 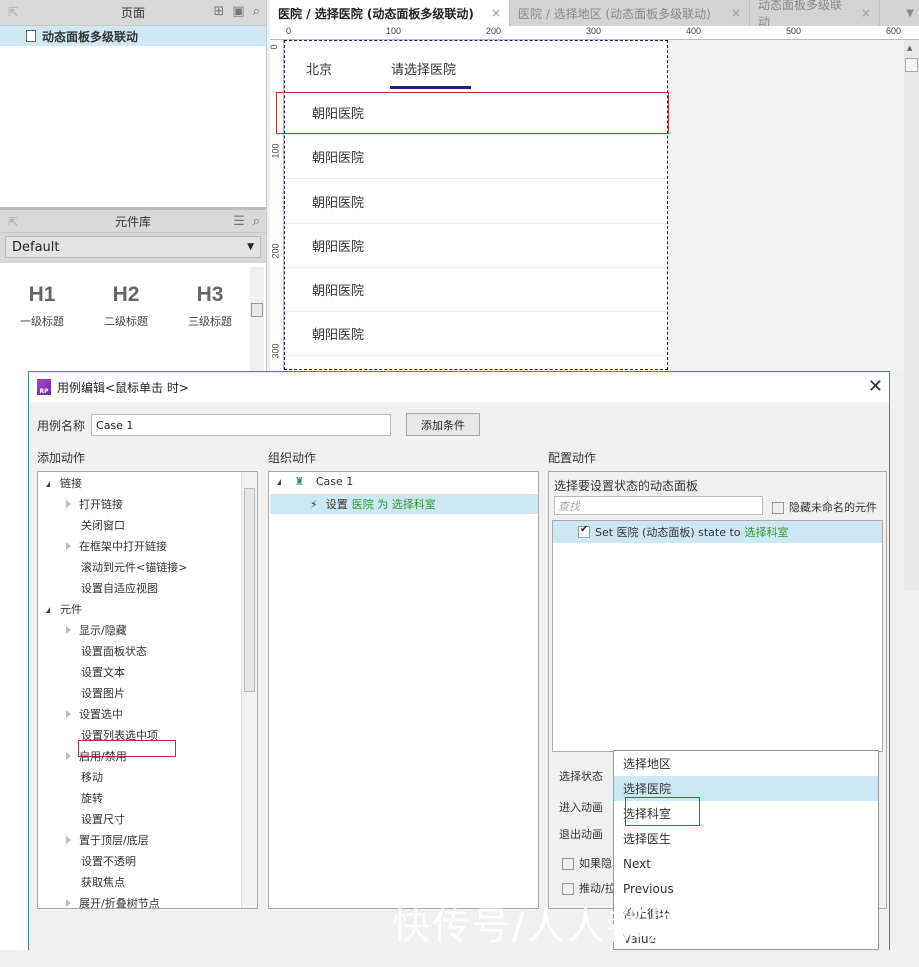 What do you see at coordinates (746, 913) in the screenshot?
I see `dropdown-option: 停止循环` at bounding box center [746, 913].